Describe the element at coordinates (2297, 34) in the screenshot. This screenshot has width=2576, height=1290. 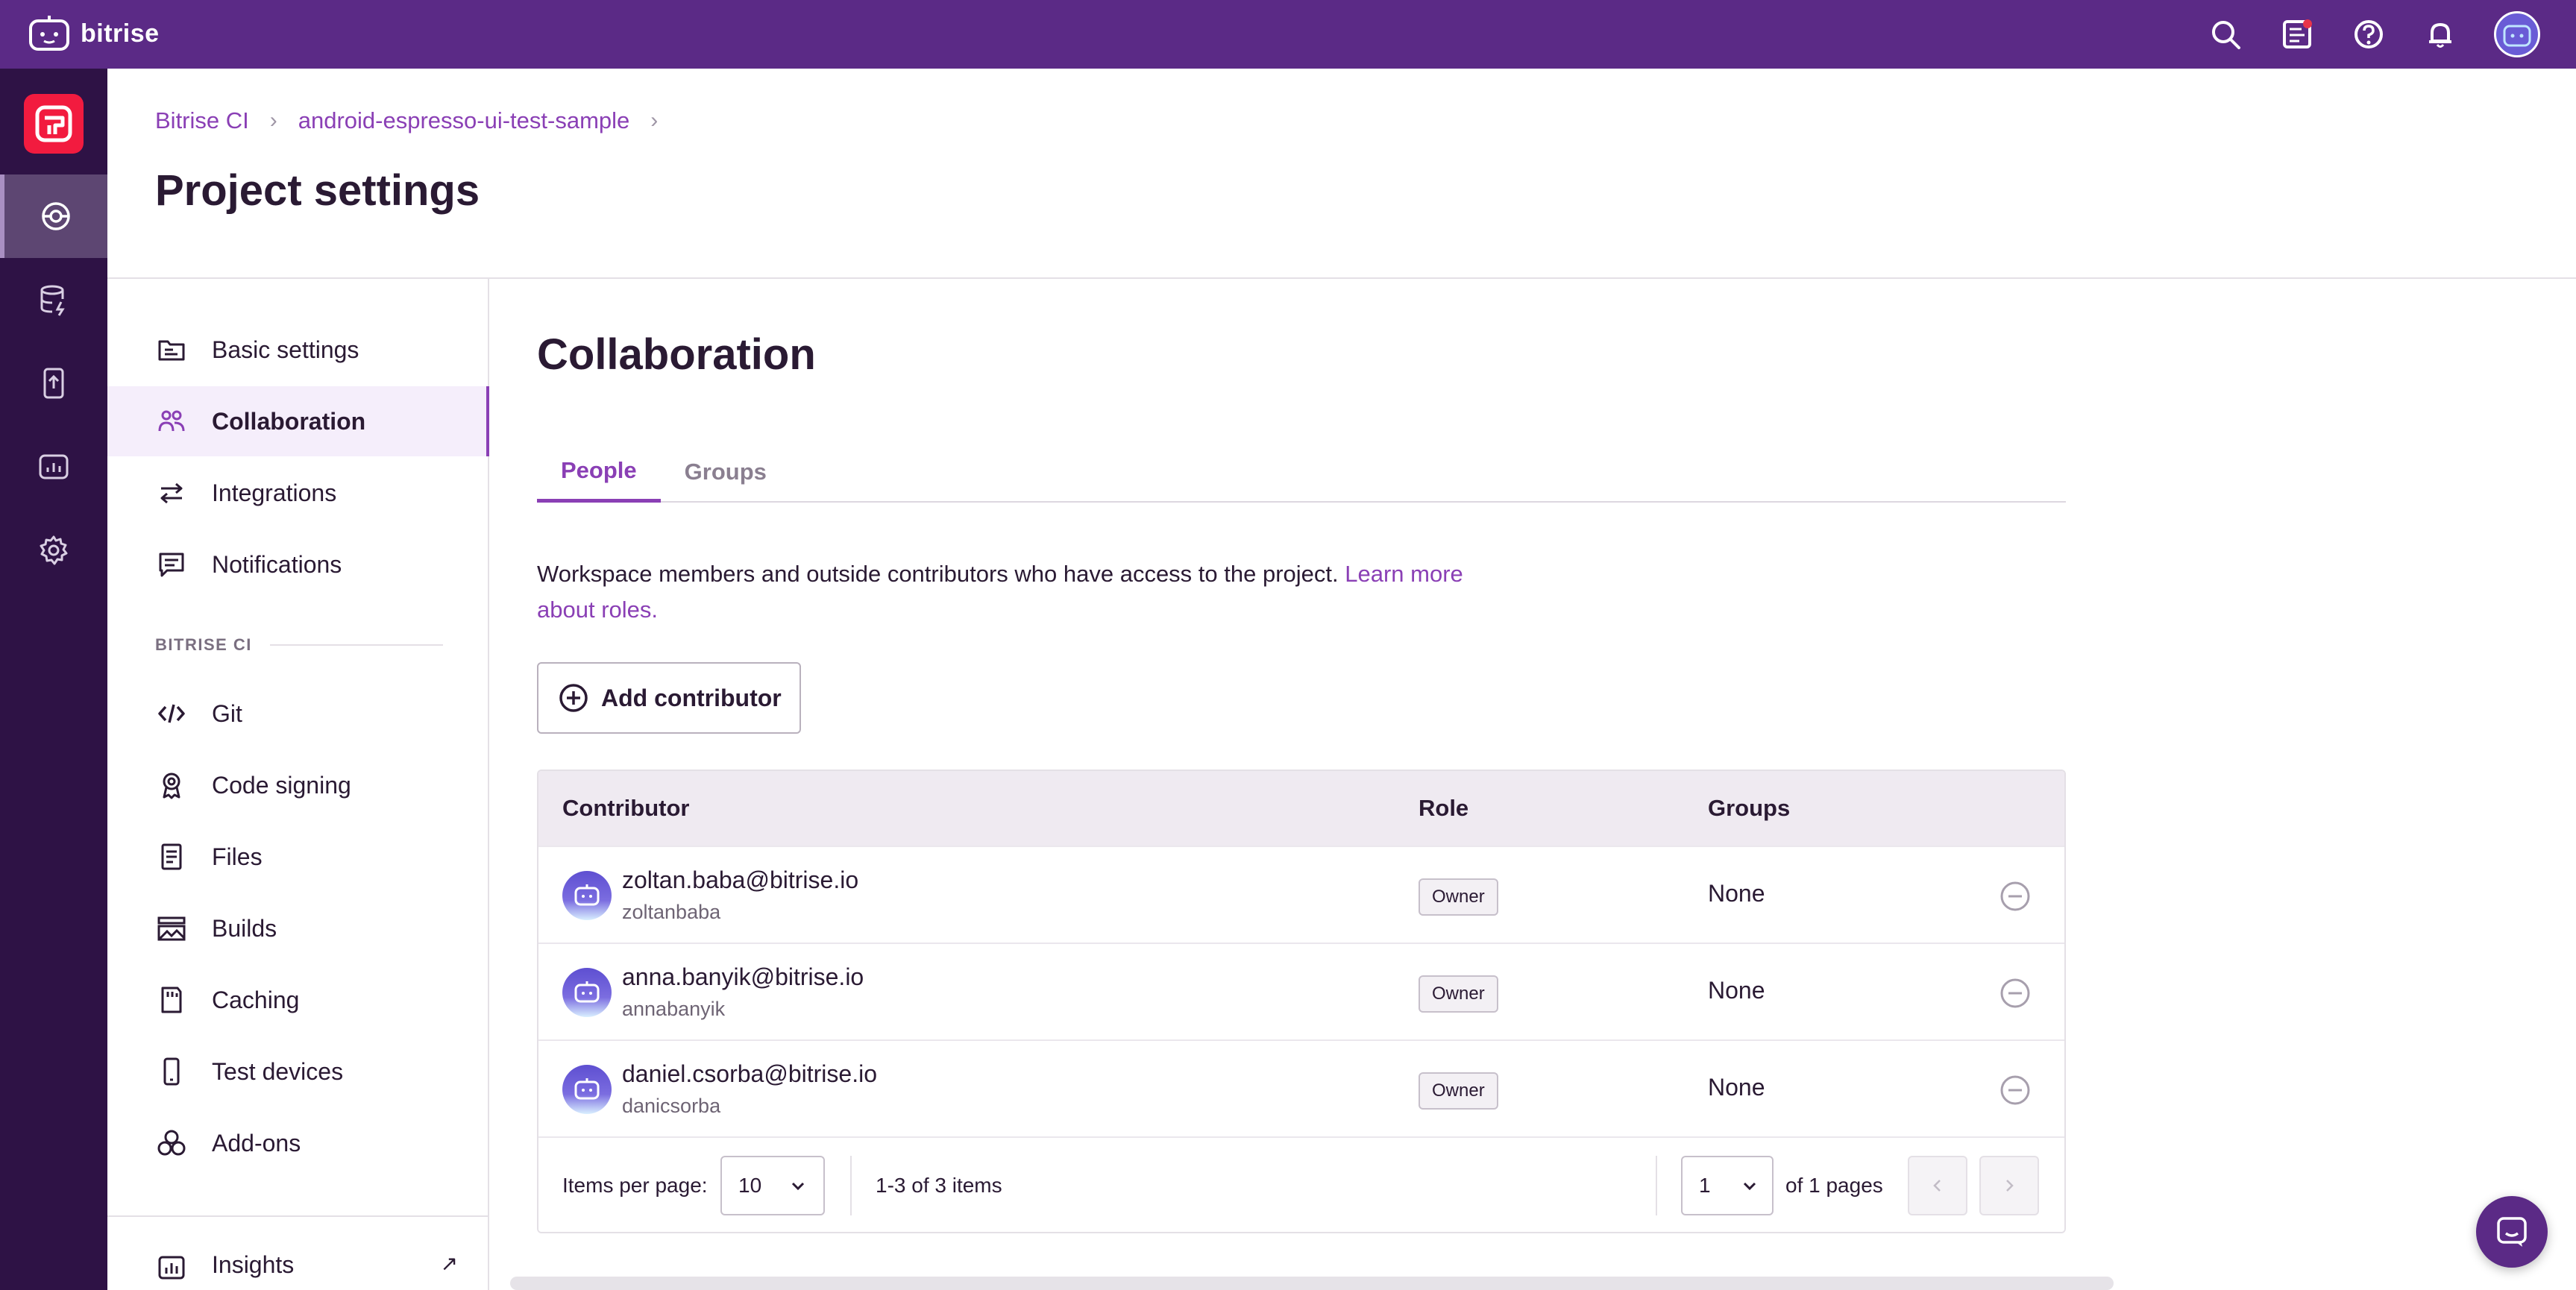
I see `changelog-icon` at that location.